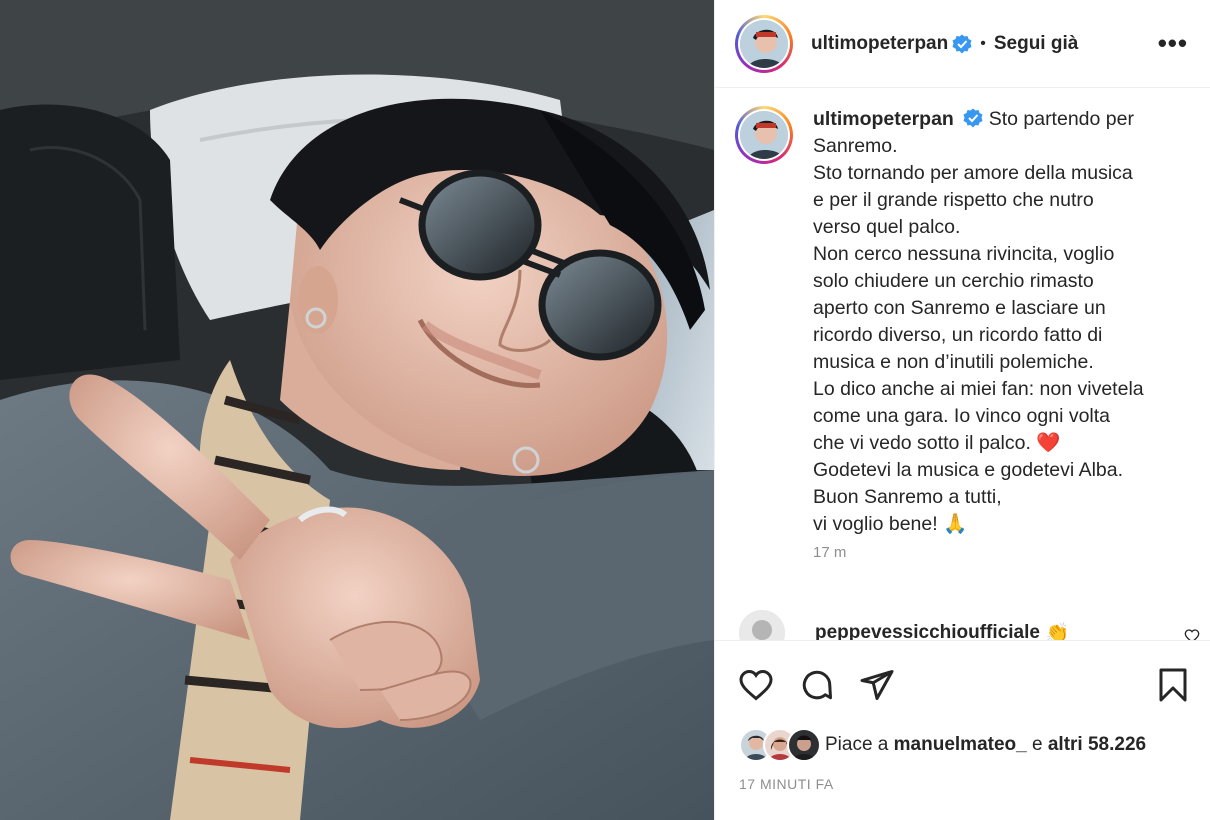 This screenshot has width=1210, height=820. Describe the element at coordinates (1173, 43) in the screenshot. I see `more-options-icon: •••` at that location.